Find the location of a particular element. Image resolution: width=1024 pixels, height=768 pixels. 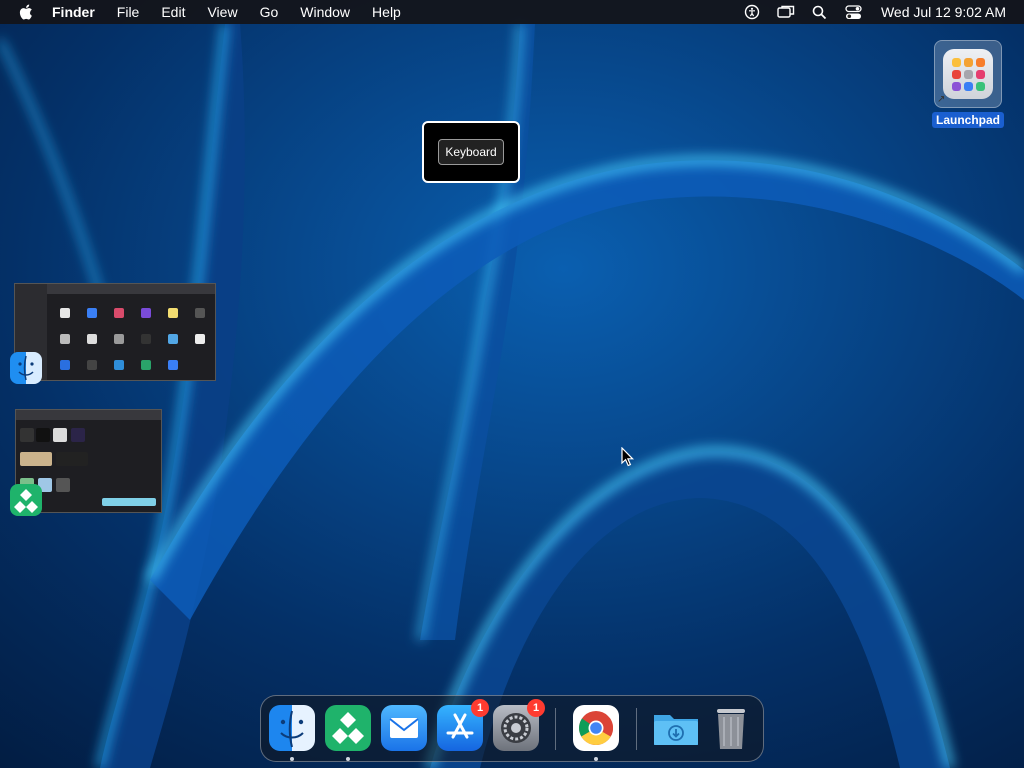

finder-window-thumbnail is located at coordinates (115, 332).